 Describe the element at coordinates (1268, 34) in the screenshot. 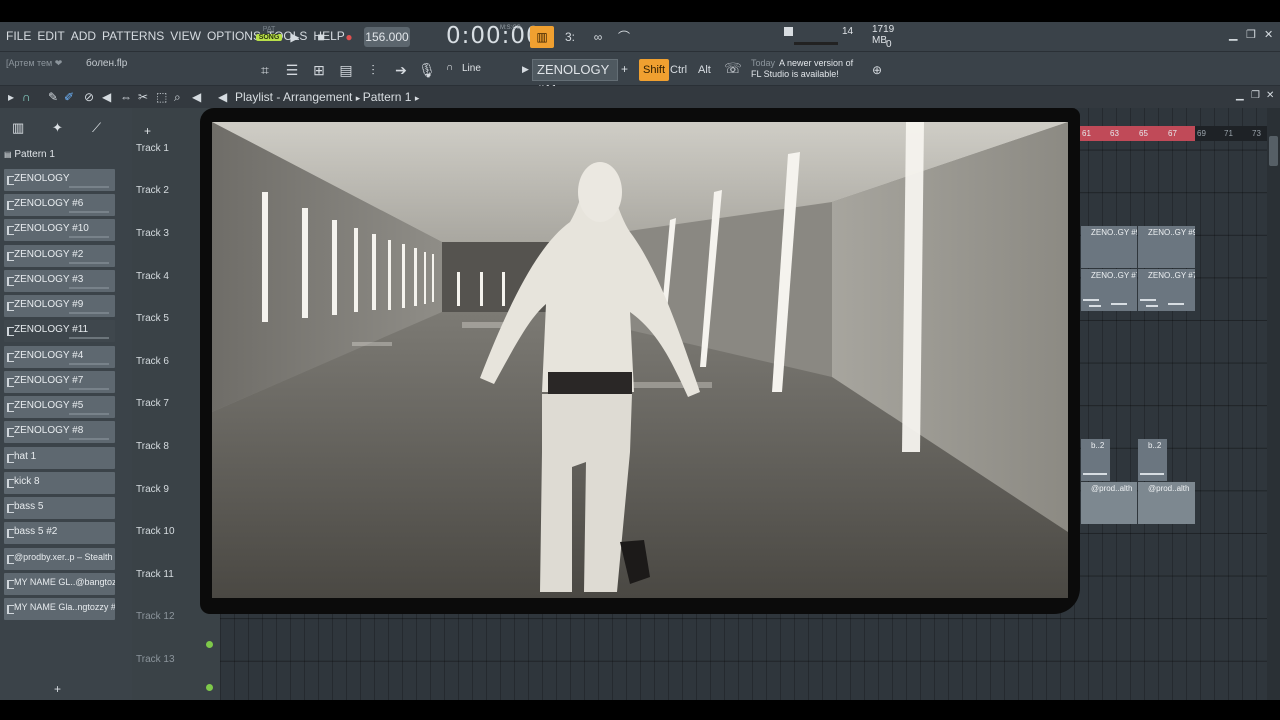

I see `close-icon: ✕` at that location.